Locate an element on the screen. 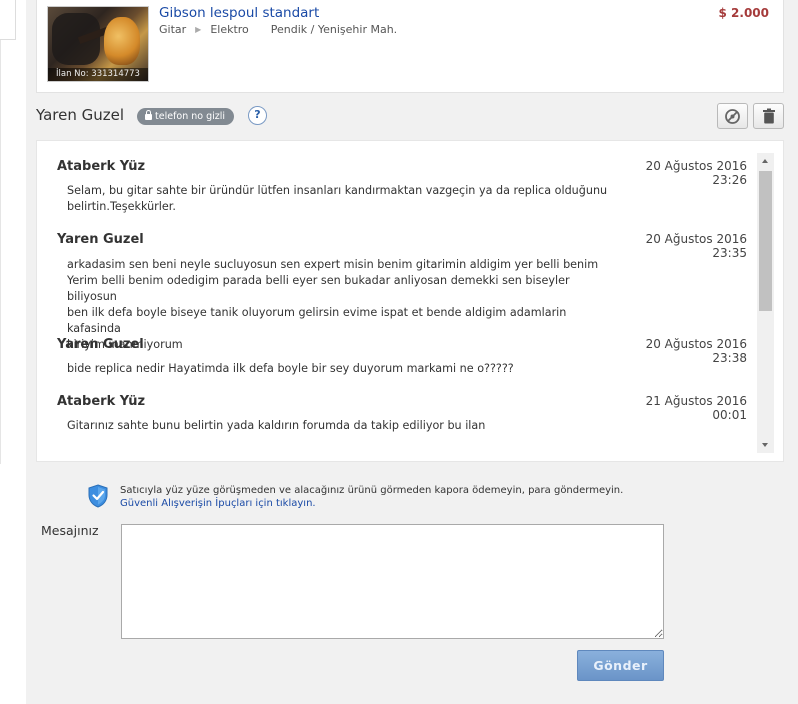 The image size is (798, 704). conversation-header: Yaren Guzel telefon no gizli ? is located at coordinates (410, 116).